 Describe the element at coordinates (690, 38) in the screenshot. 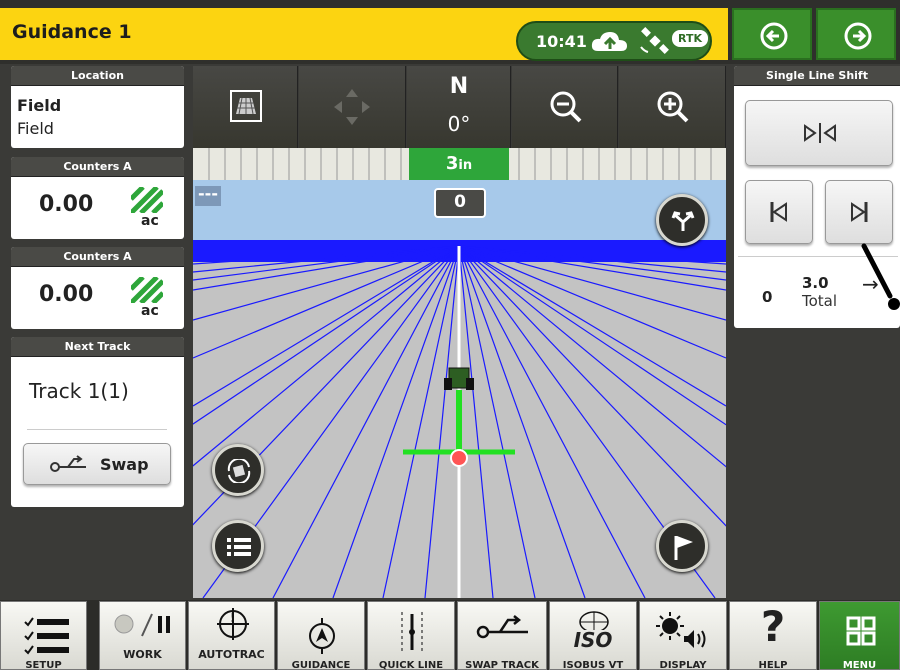

I see `rtk-badge: RTK` at that location.